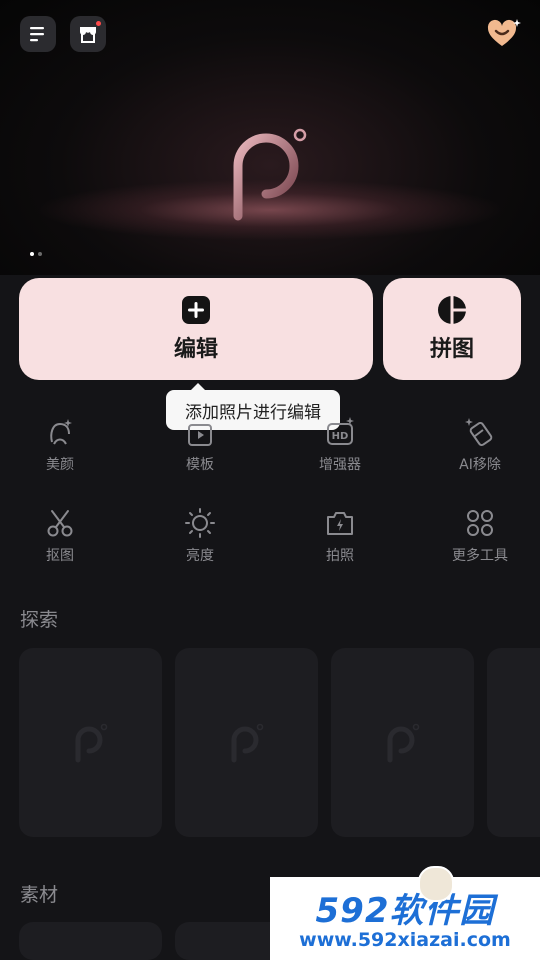 This screenshot has width=540, height=960. What do you see at coordinates (60, 523) in the screenshot?
I see `scissors-icon` at bounding box center [60, 523].